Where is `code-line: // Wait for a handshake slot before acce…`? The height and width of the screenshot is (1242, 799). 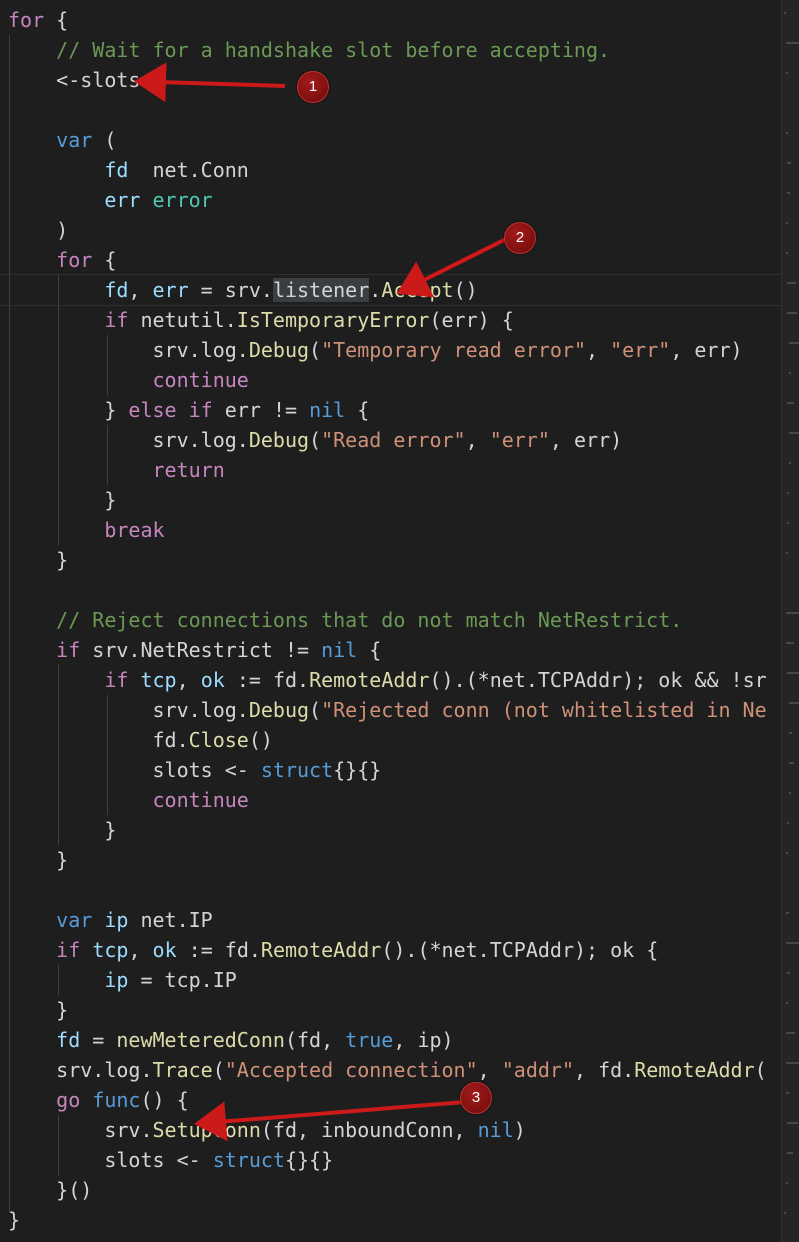 code-line: // Wait for a handshake slot before acce… is located at coordinates (387, 50).